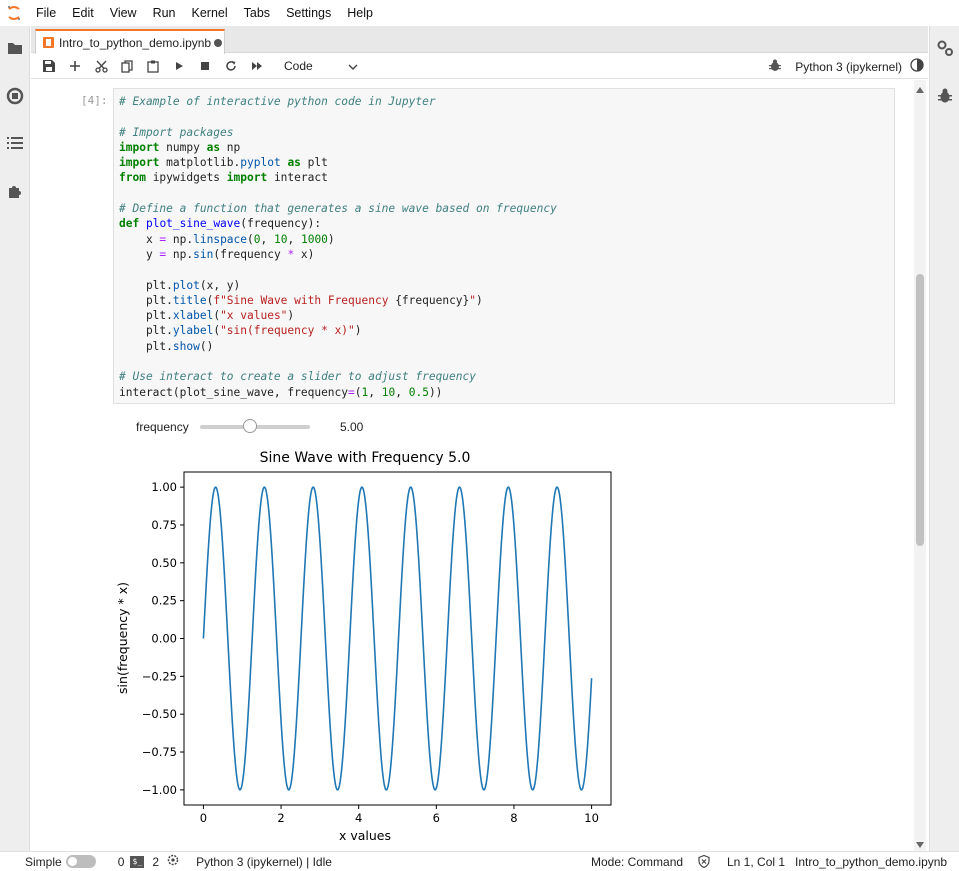 The height and width of the screenshot is (871, 959). What do you see at coordinates (365, 835) in the screenshot?
I see `x-axis-label: x values` at bounding box center [365, 835].